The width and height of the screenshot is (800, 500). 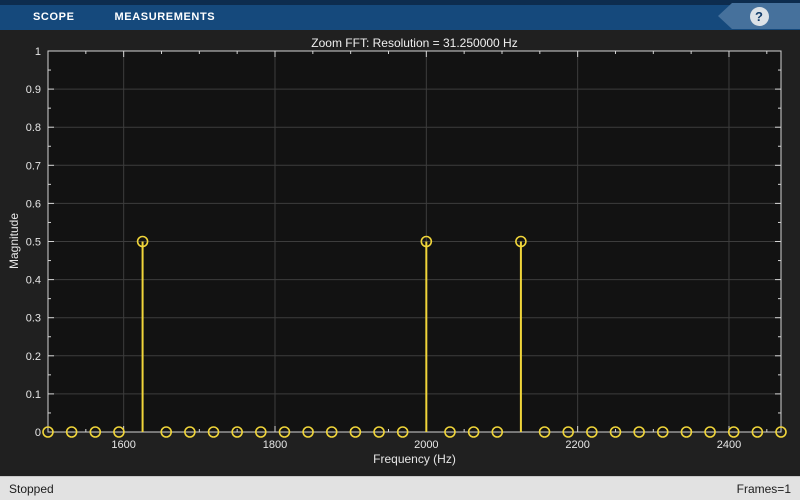 I want to click on x-axis-label: Frequency (Hz), so click(x=414, y=459).